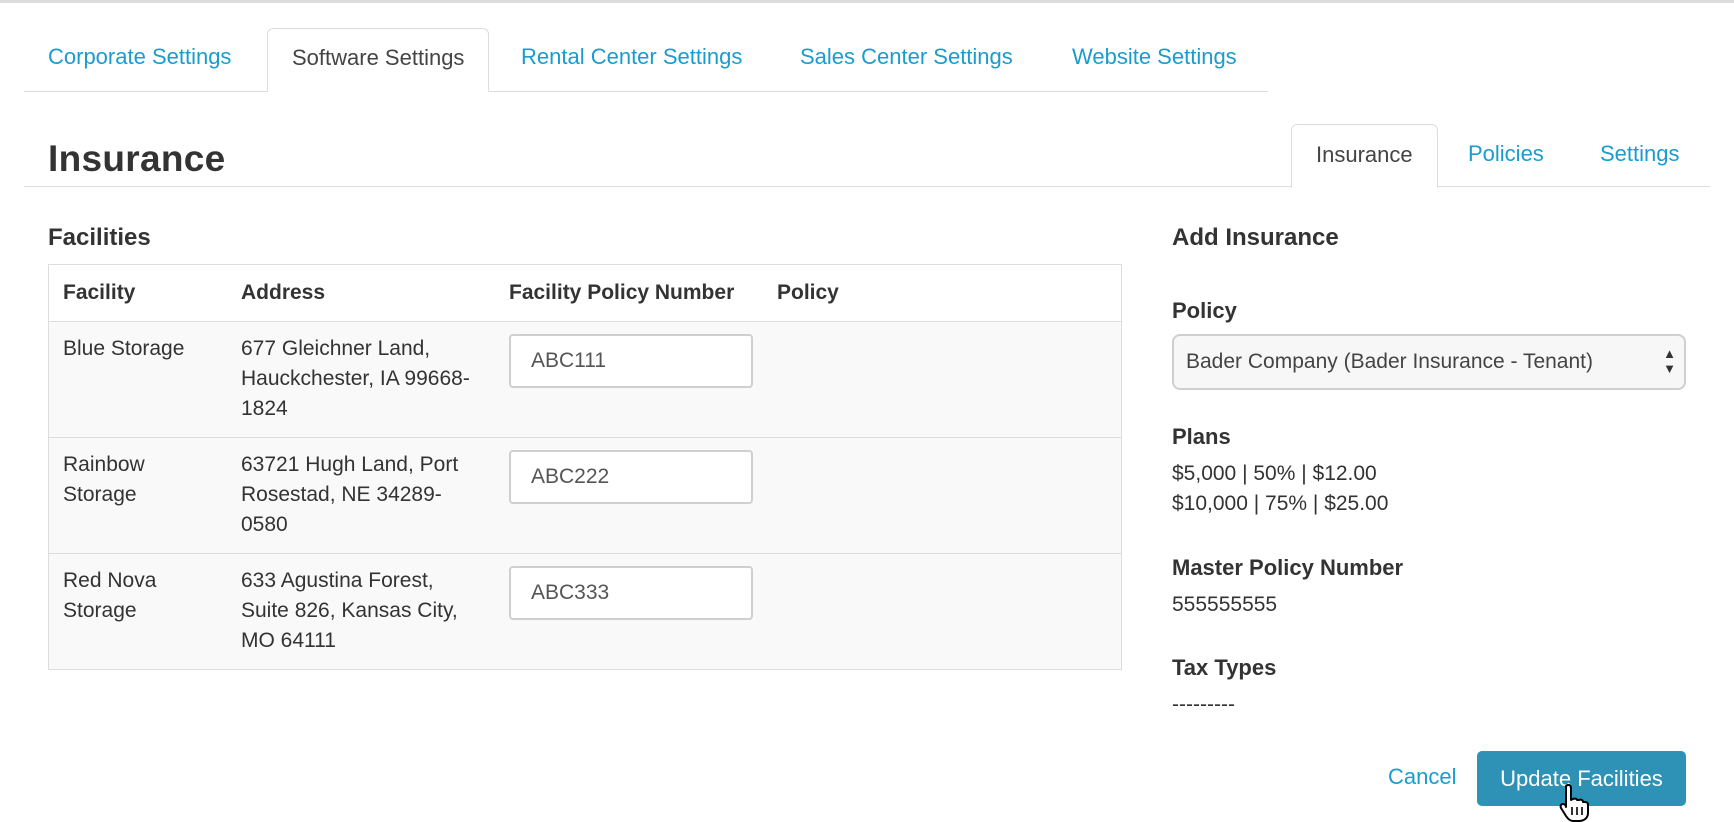 Image resolution: width=1734 pixels, height=822 pixels. Describe the element at coordinates (867, 1) in the screenshot. I see `top-border` at that location.